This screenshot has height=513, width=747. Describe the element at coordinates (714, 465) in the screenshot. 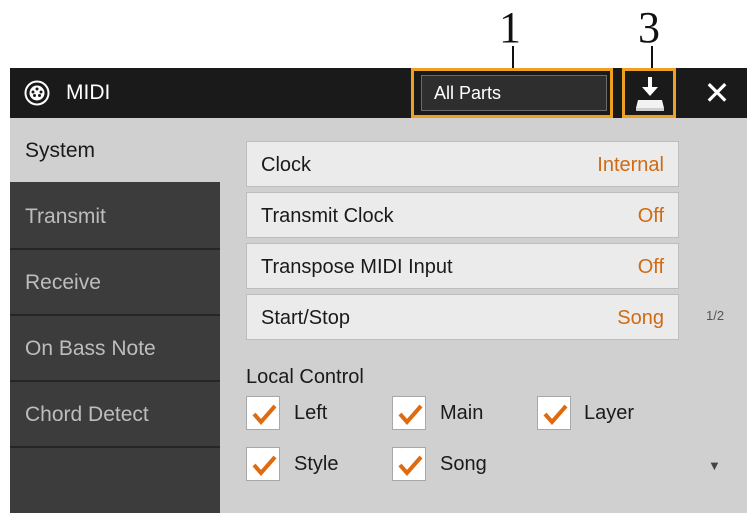

I see `scroll-down-icon: ▼` at that location.